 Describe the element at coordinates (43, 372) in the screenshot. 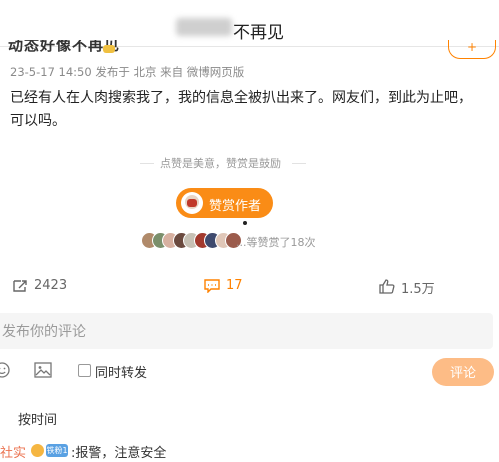

I see `image-upload-icon` at that location.